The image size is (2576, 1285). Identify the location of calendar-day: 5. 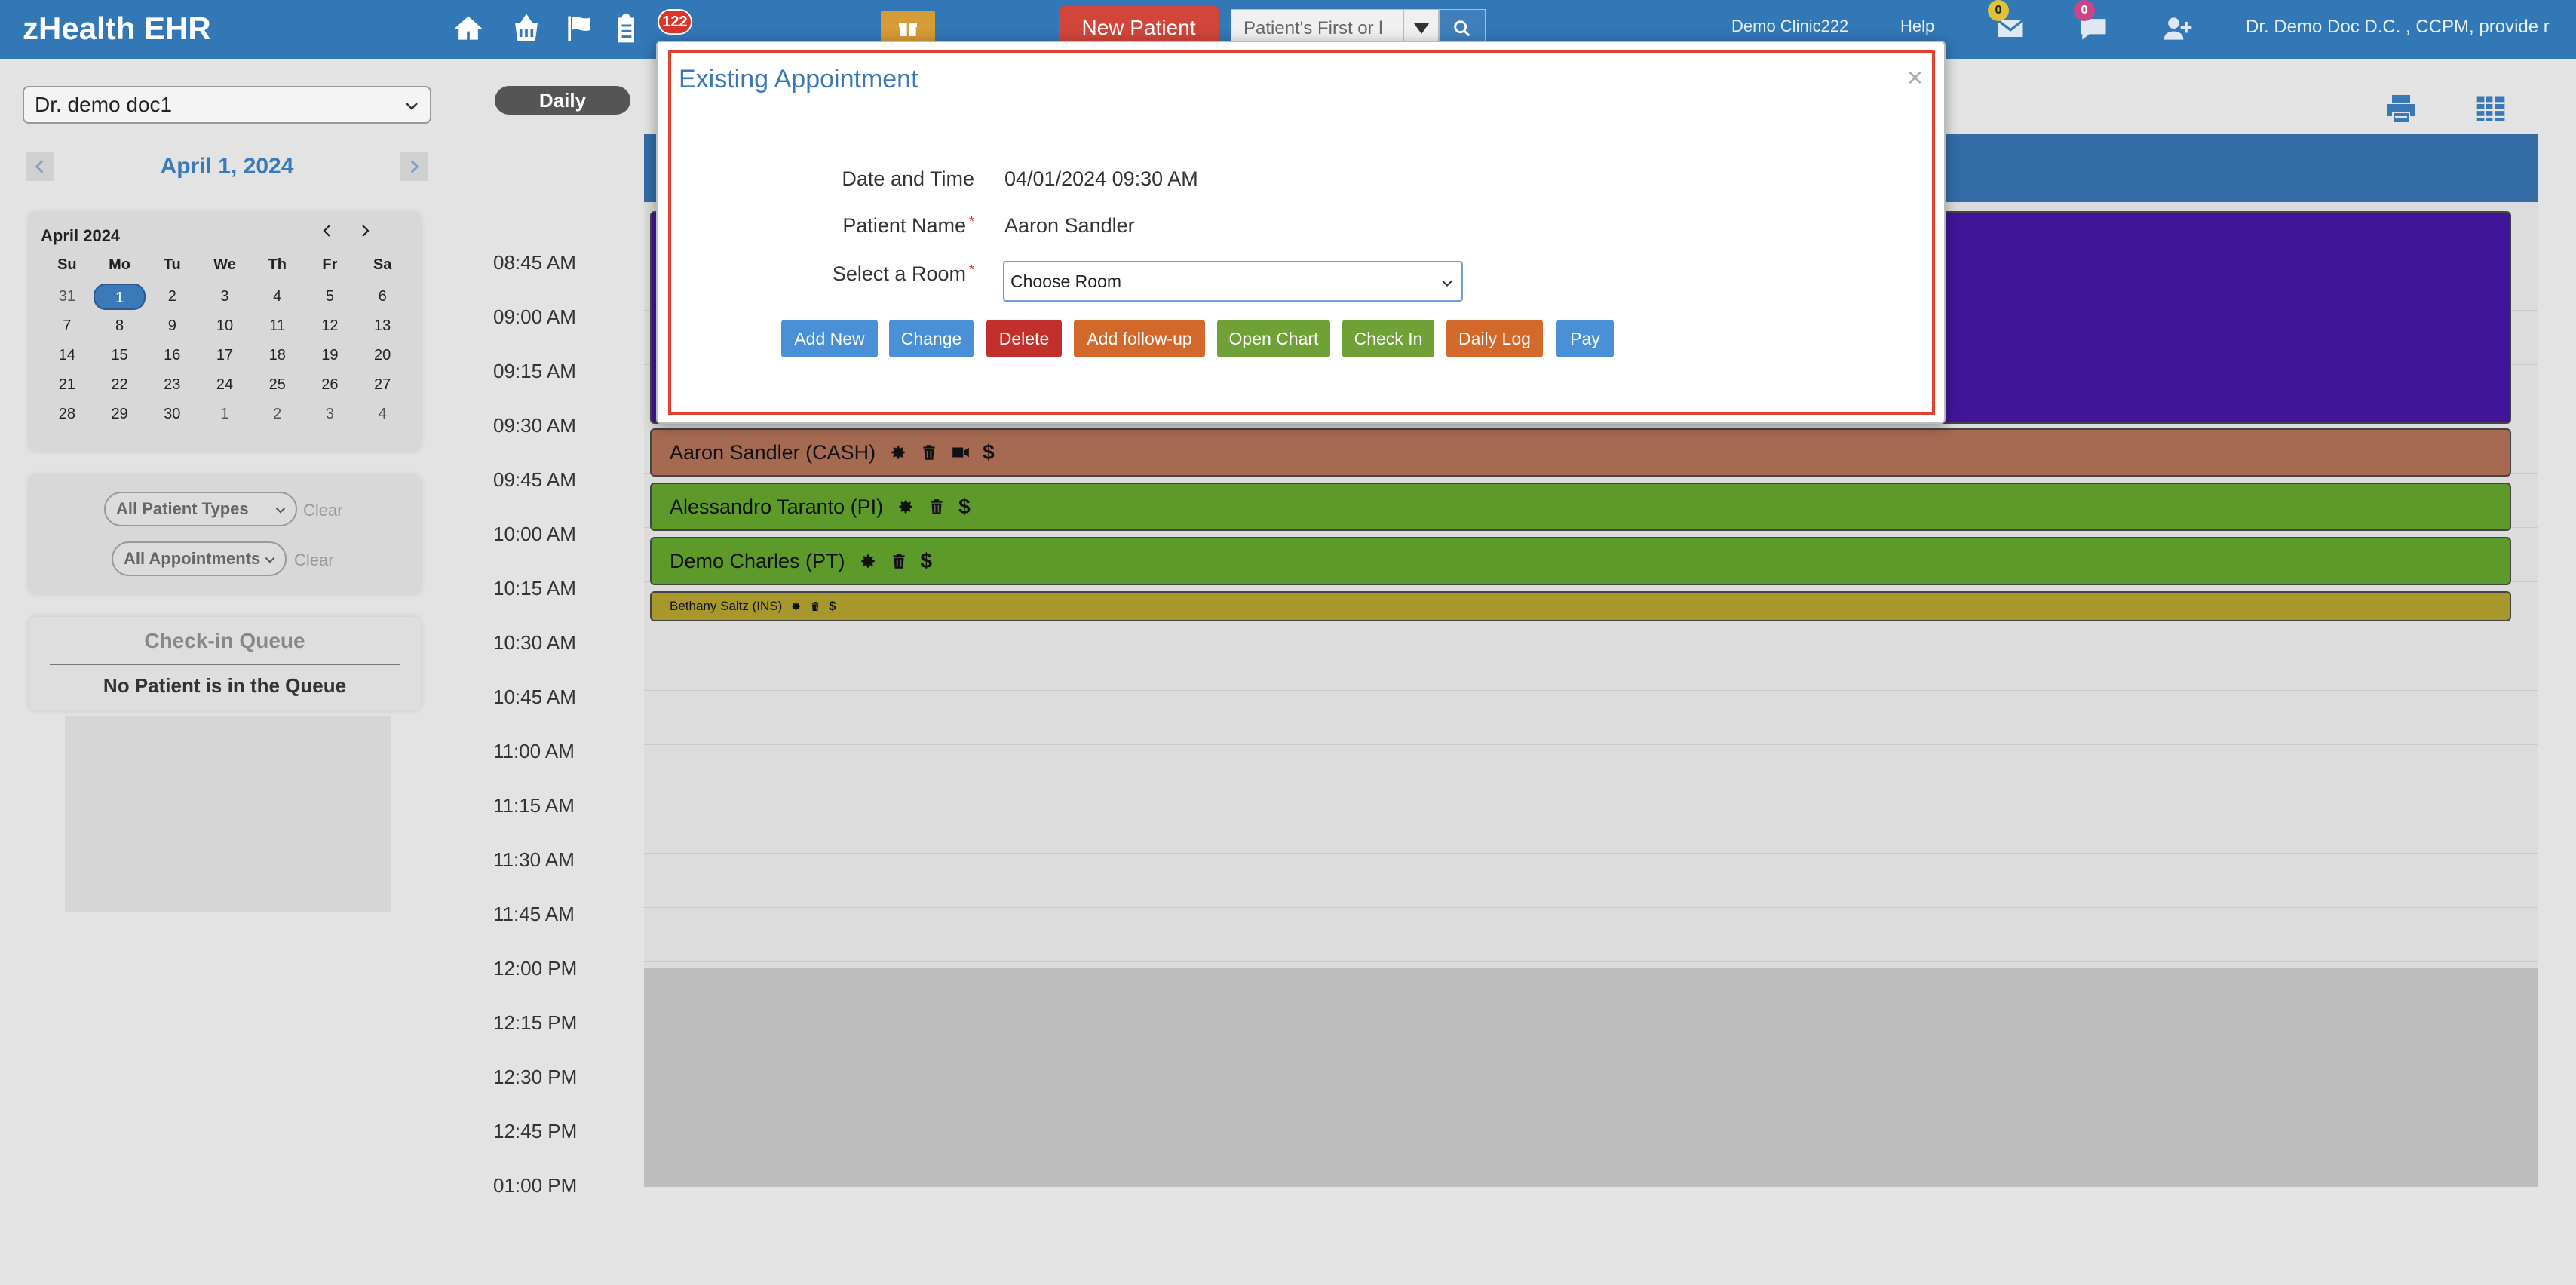
(330, 297).